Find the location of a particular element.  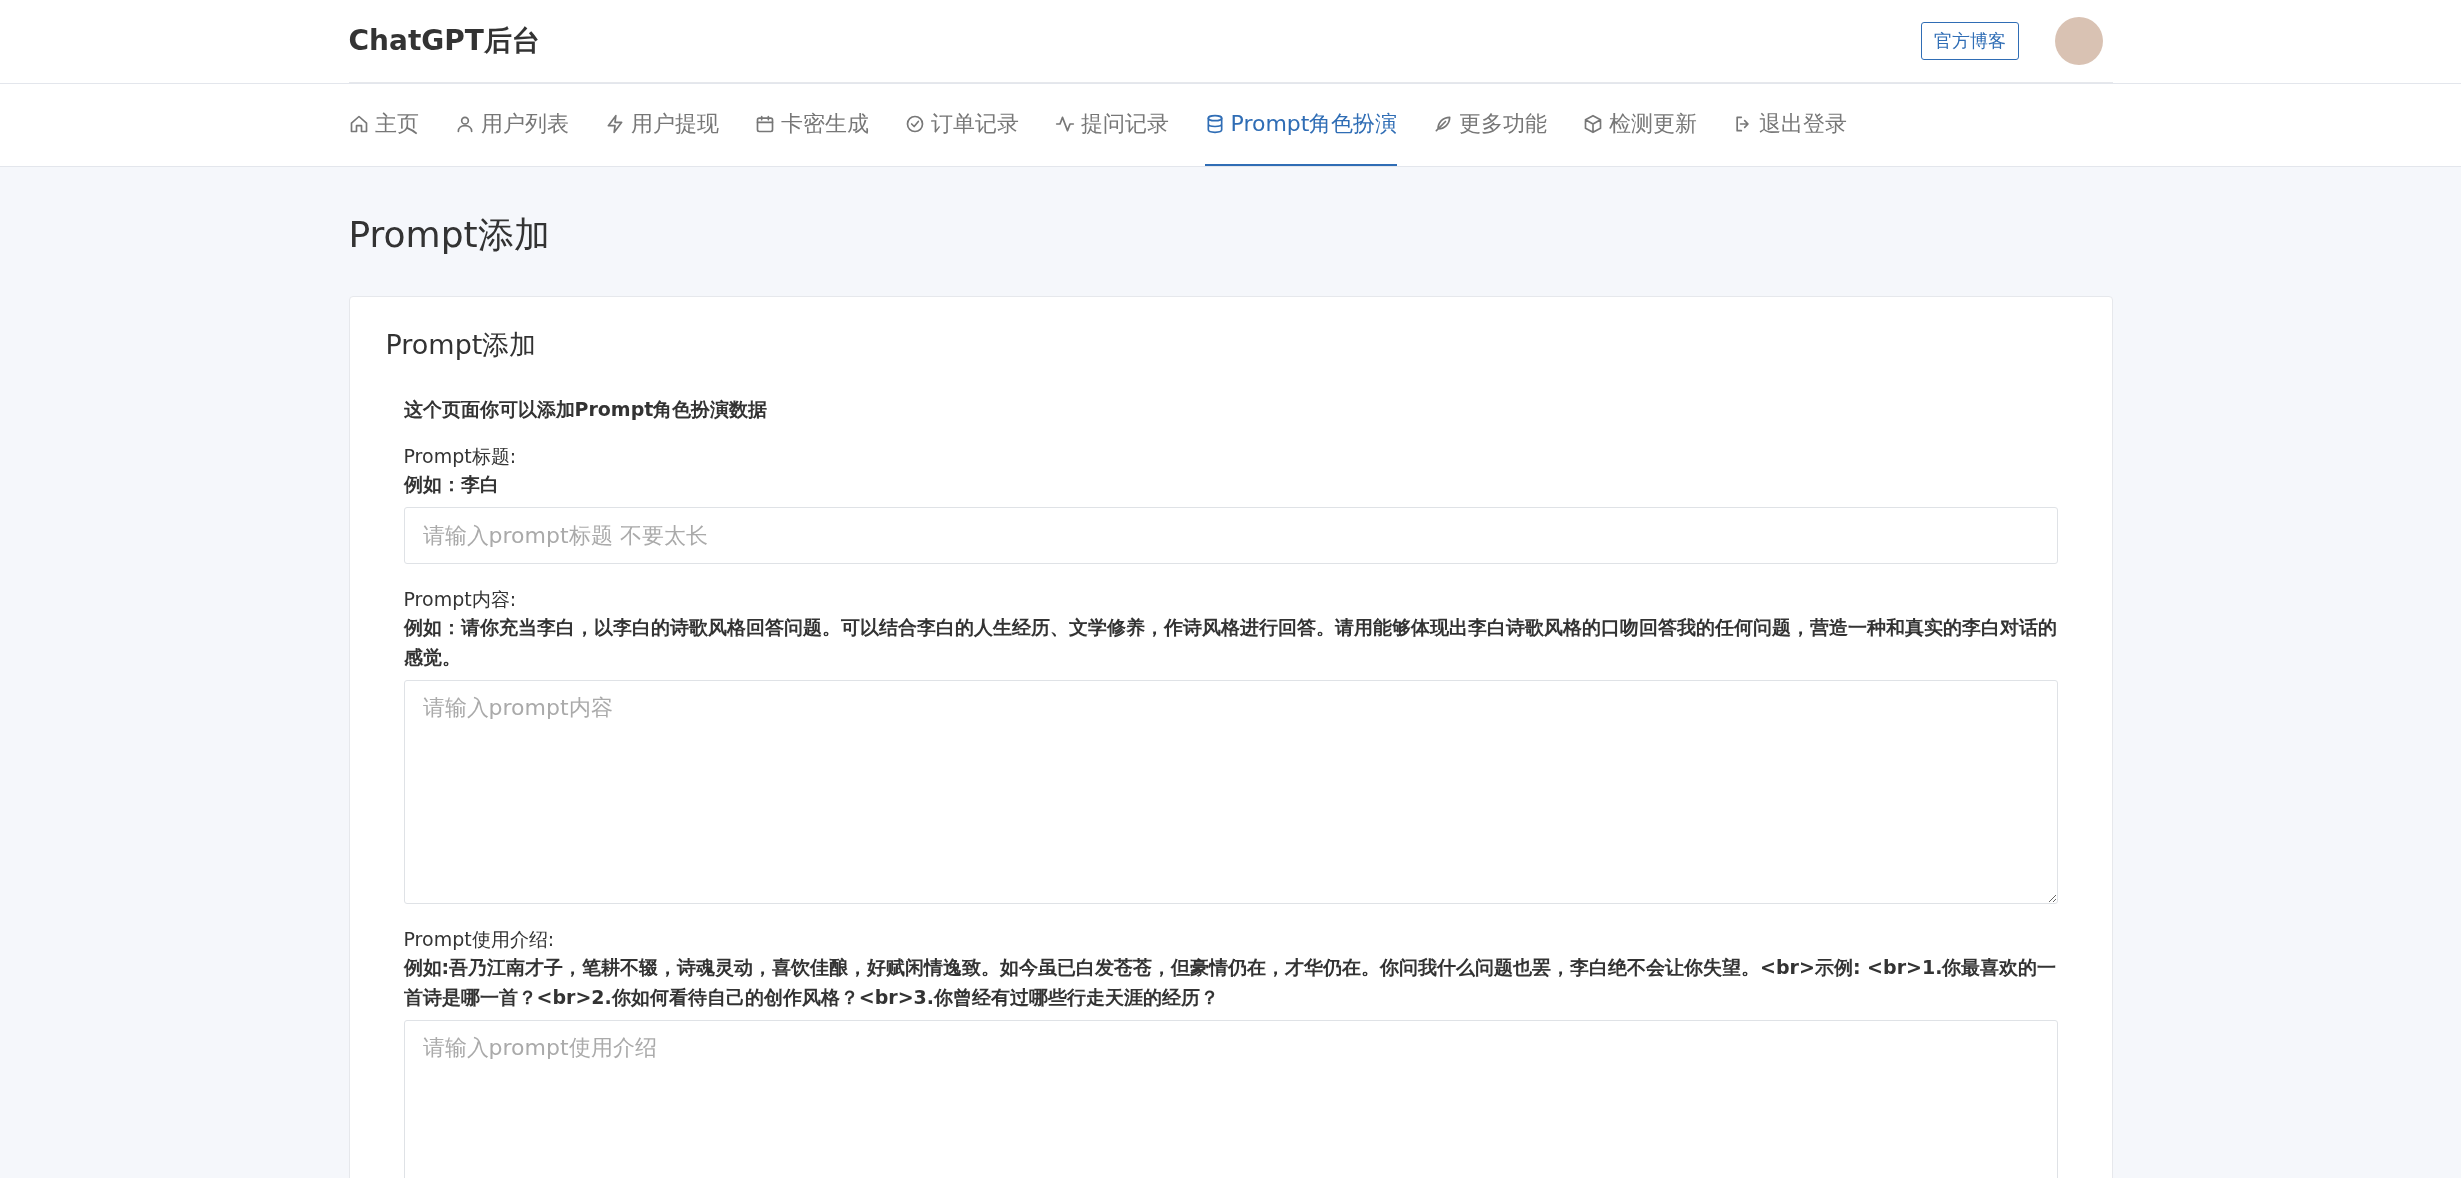

nav-tab: 提问记录 is located at coordinates (1111, 125).